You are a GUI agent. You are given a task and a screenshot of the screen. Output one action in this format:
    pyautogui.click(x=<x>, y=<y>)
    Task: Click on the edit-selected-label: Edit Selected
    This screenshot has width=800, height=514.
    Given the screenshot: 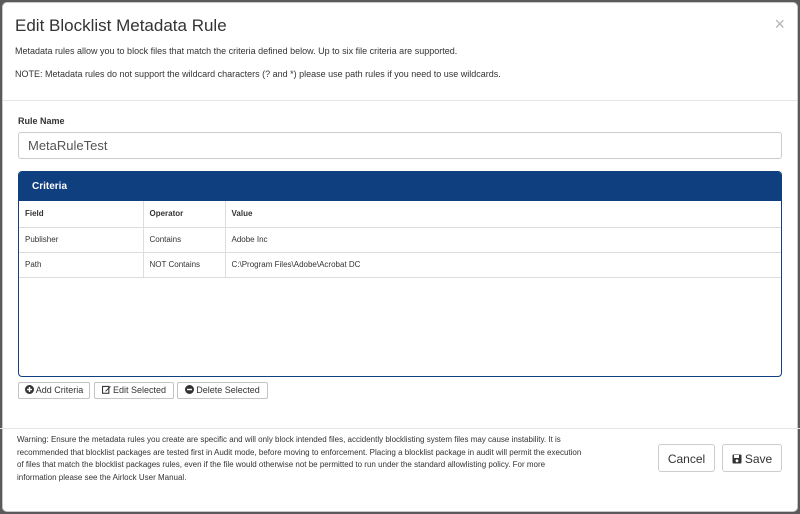 What is the action you would take?
    pyautogui.click(x=139, y=390)
    